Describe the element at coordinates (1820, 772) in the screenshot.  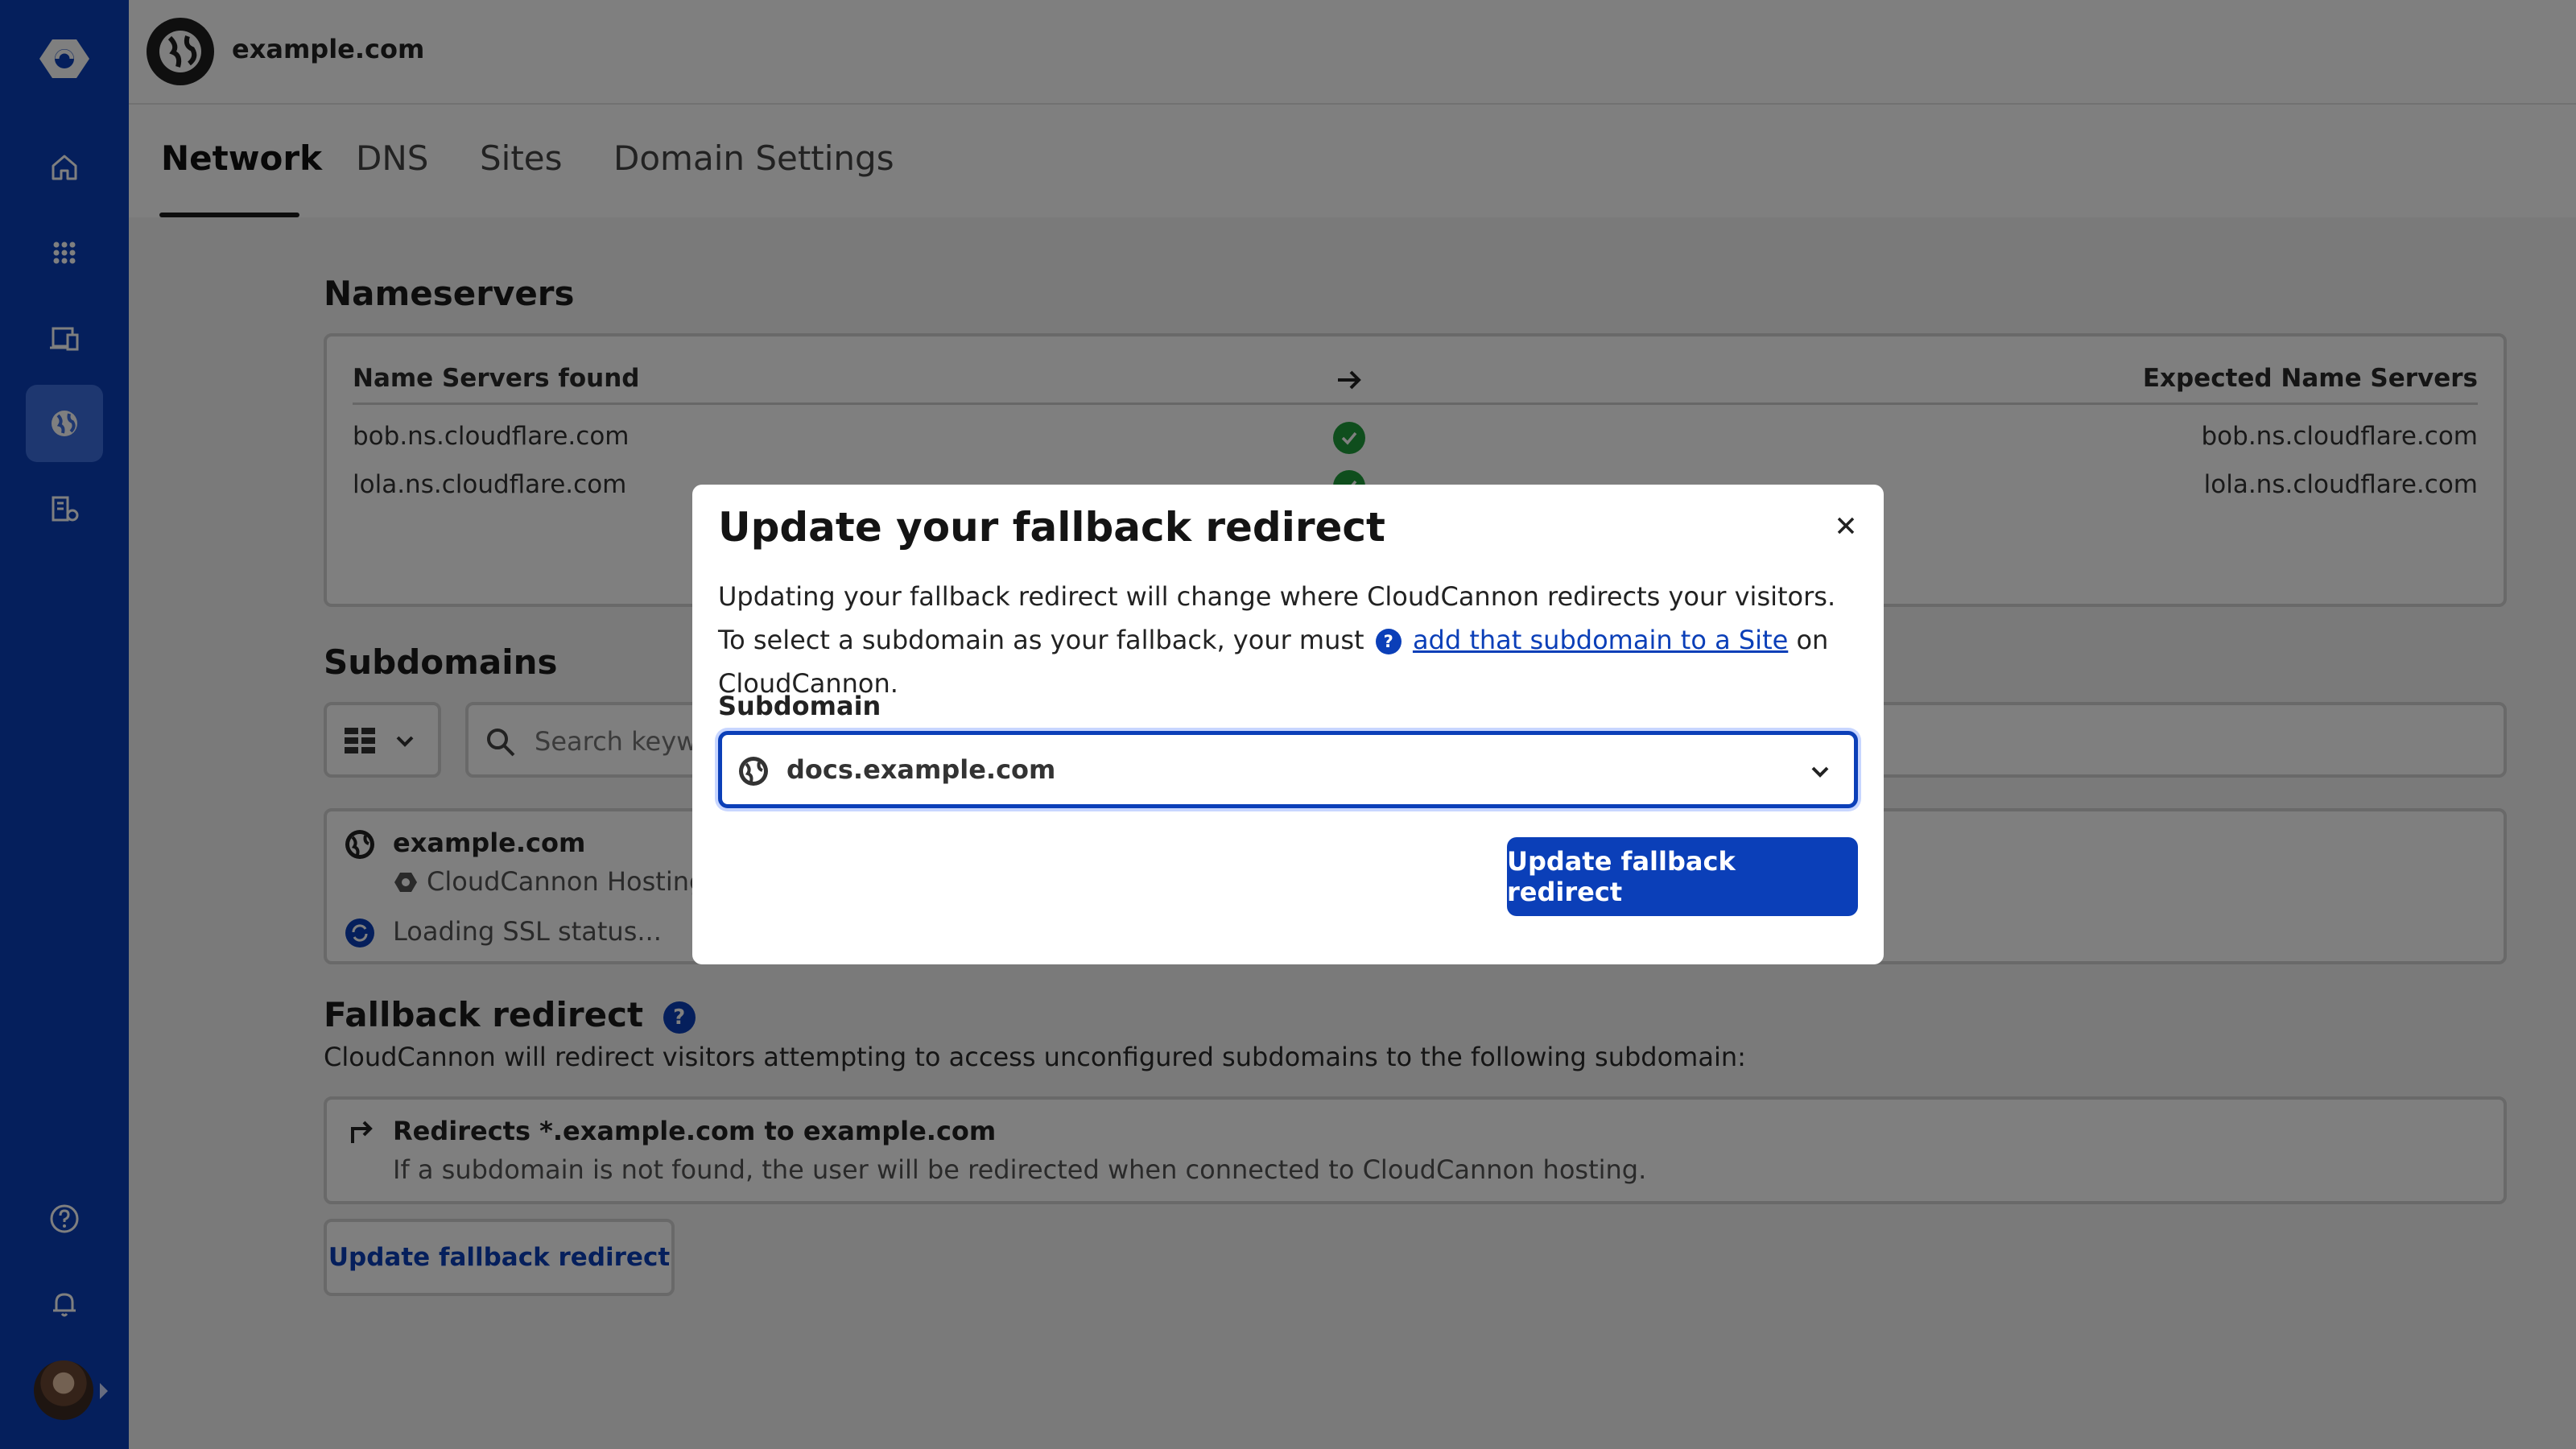
I see `chevron-down-icon` at that location.